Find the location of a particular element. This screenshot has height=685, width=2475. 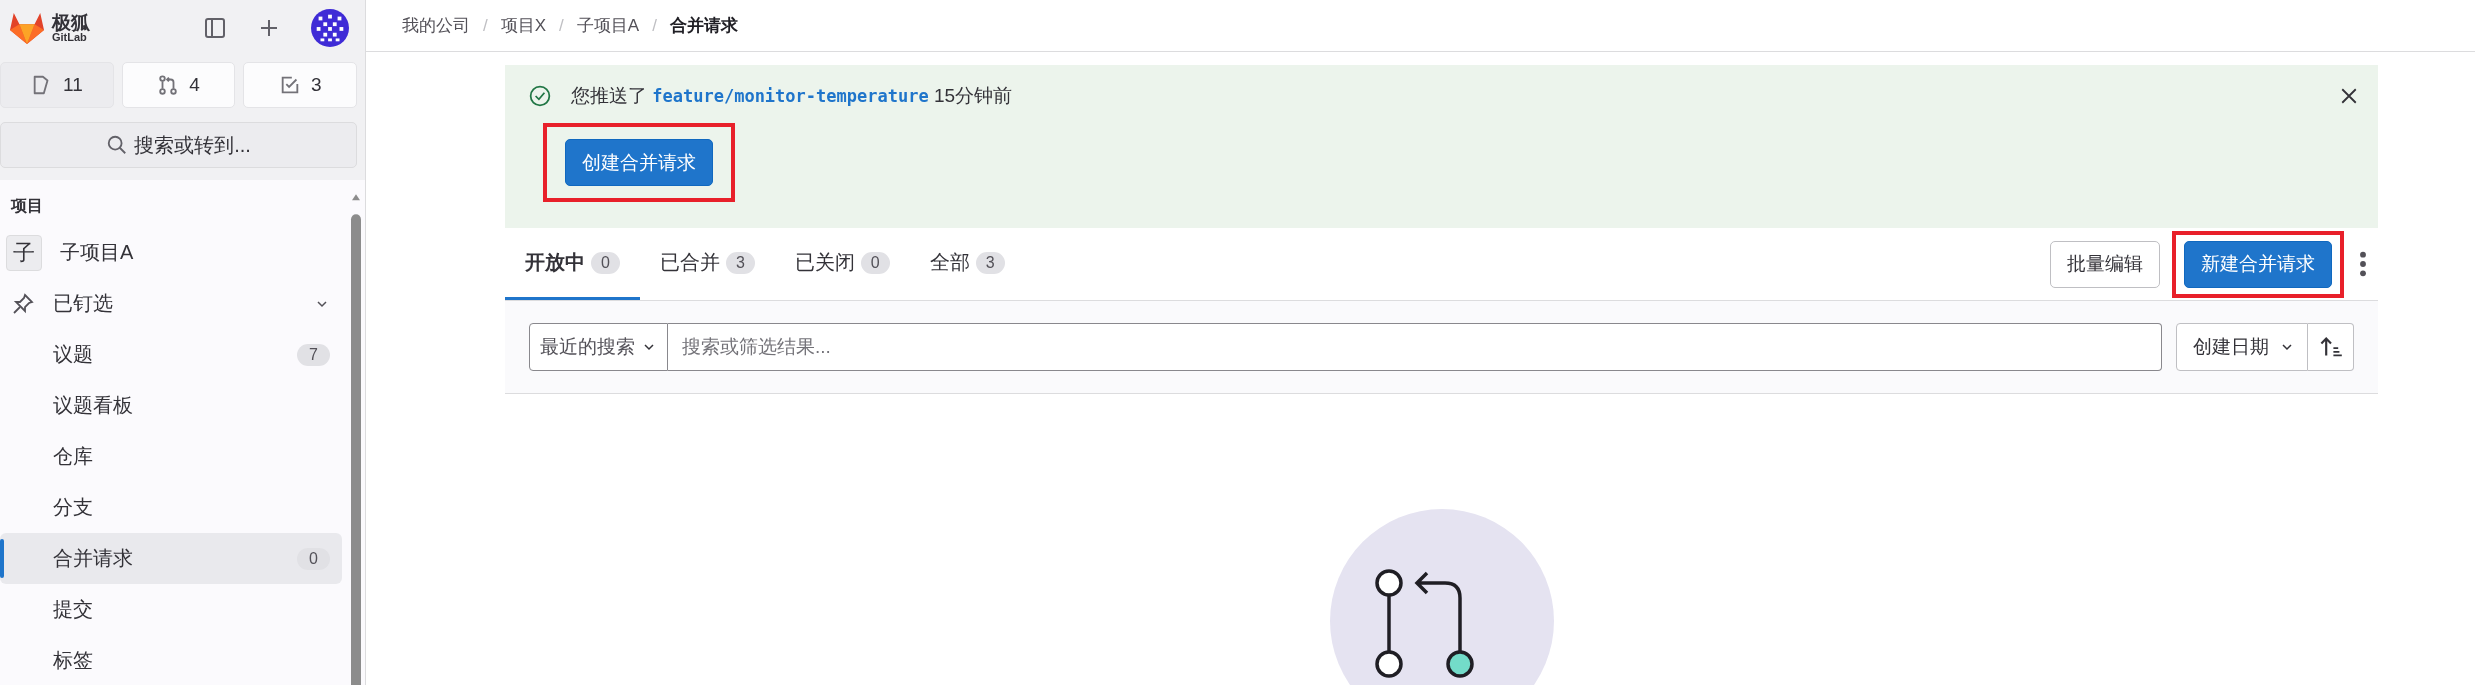

alert-message: 您推送了 feature/monitor-temperature 15分钟前 is located at coordinates (792, 96).